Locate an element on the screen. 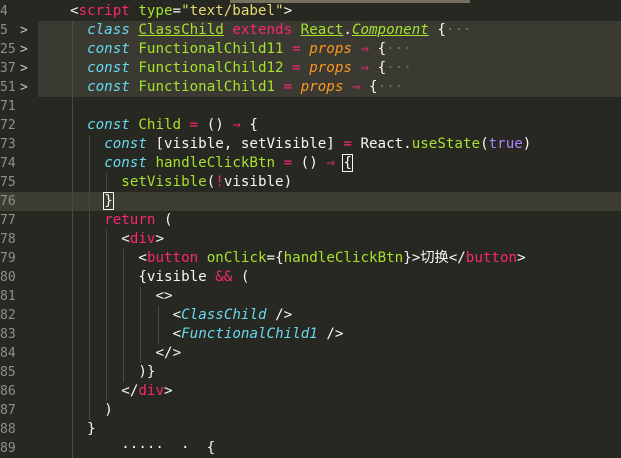 This screenshot has width=621, height=458. code-token: </> is located at coordinates (168, 353).